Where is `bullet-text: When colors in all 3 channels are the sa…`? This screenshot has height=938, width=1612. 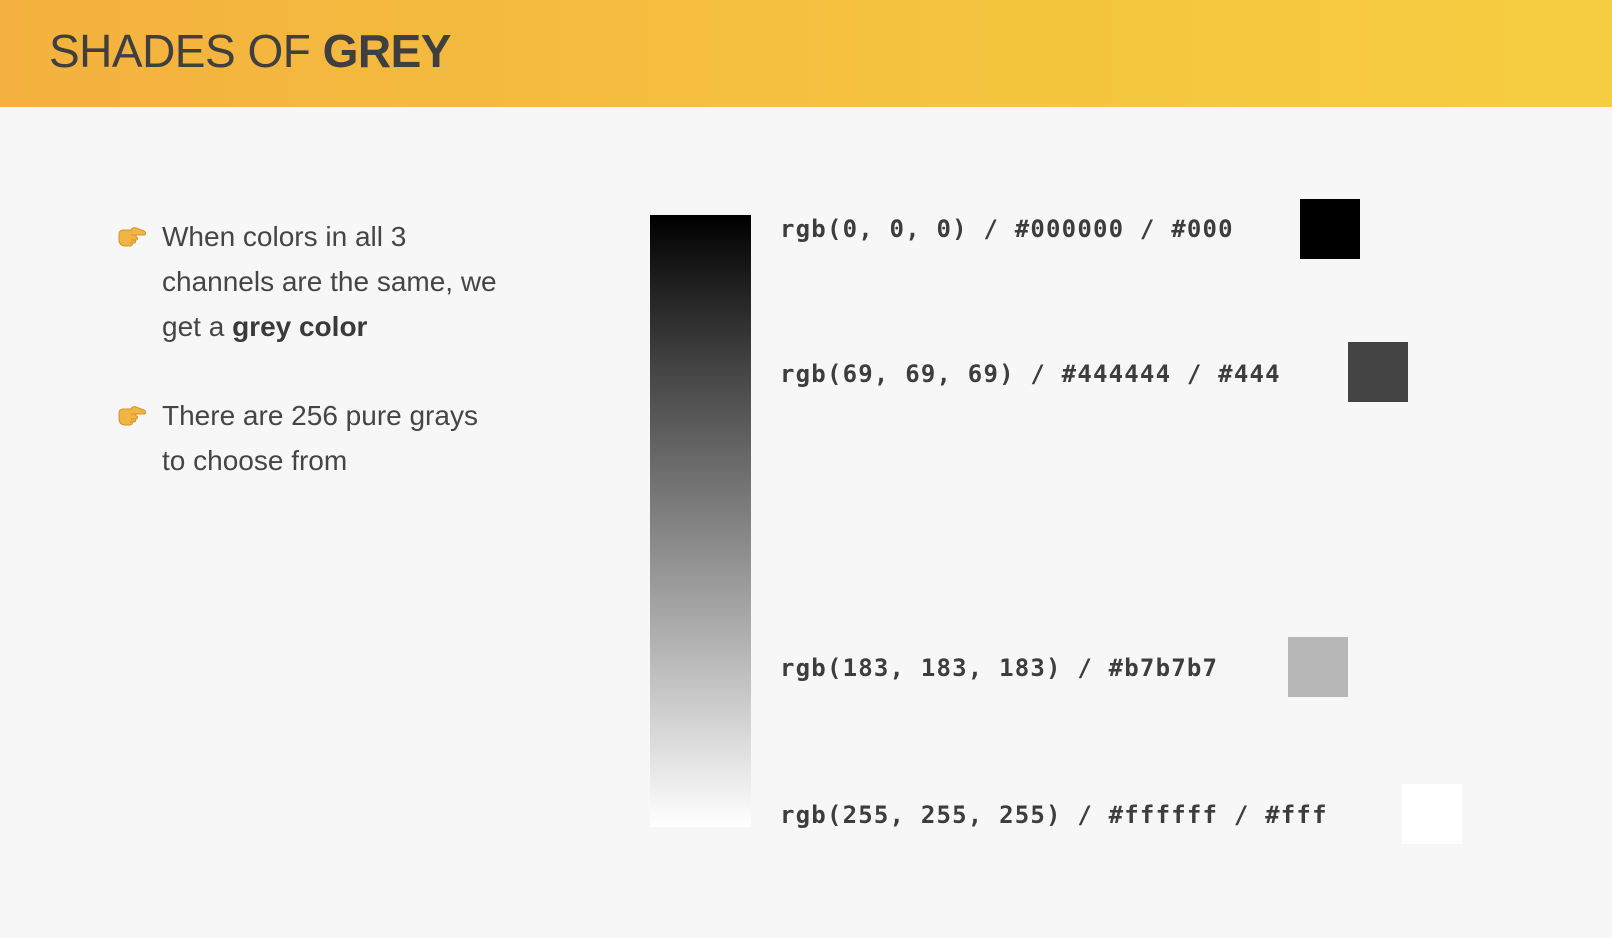 bullet-text: When colors in all 3 channels are the sa… is located at coordinates (329, 281).